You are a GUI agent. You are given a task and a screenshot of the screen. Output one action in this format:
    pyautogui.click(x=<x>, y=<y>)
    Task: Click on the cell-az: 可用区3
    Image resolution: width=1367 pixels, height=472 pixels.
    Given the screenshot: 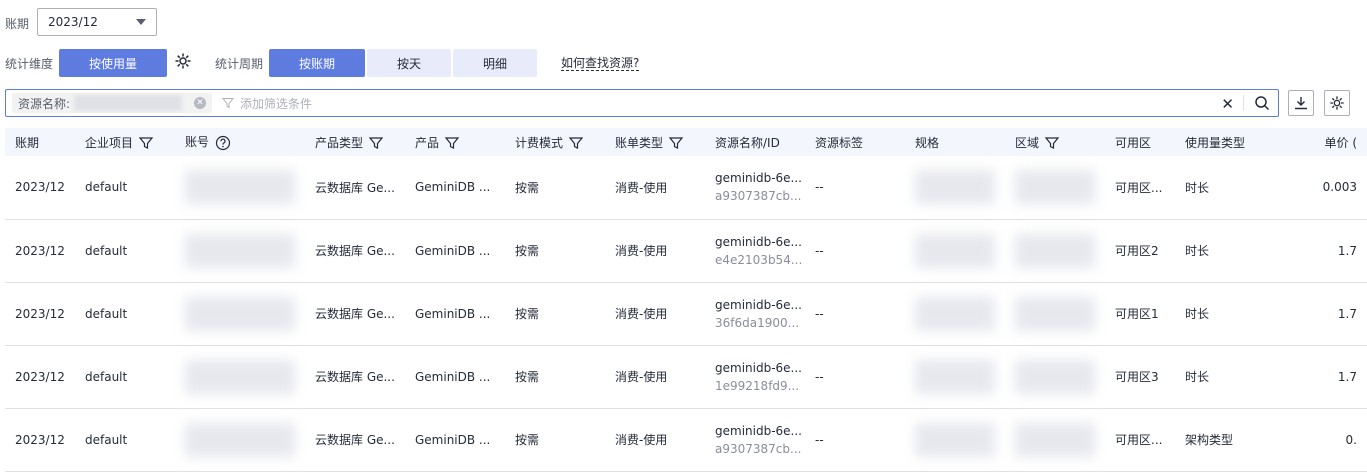 What is the action you would take?
    pyautogui.click(x=1140, y=377)
    